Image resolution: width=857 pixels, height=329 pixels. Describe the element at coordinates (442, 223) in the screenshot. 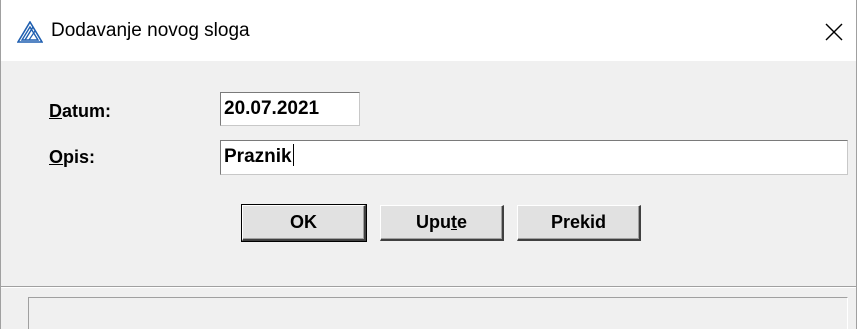

I see `upute-button: Upute` at that location.